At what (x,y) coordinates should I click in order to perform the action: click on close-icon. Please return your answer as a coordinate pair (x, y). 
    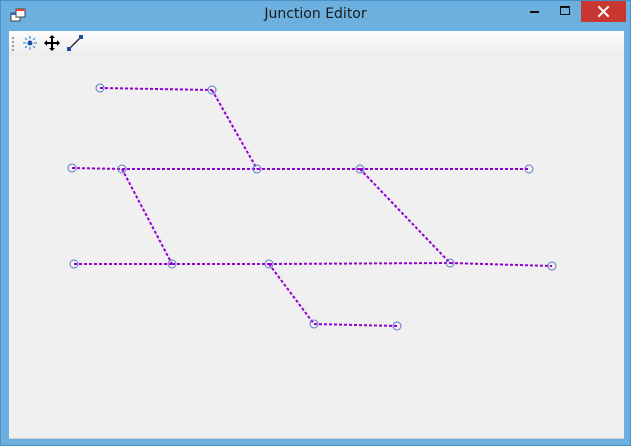
    Looking at the image, I should click on (603, 11).